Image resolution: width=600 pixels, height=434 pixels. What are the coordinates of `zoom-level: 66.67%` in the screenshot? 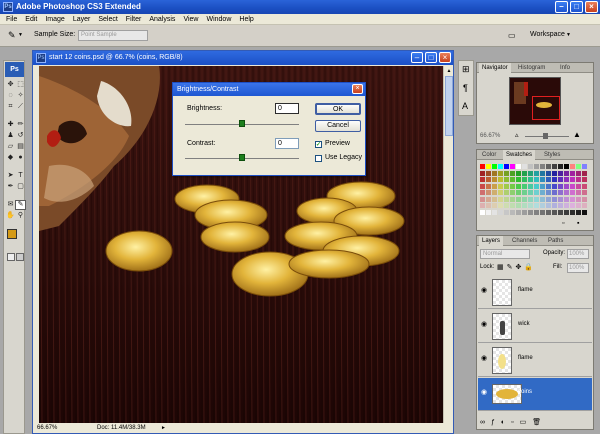 It's located at (47, 428).